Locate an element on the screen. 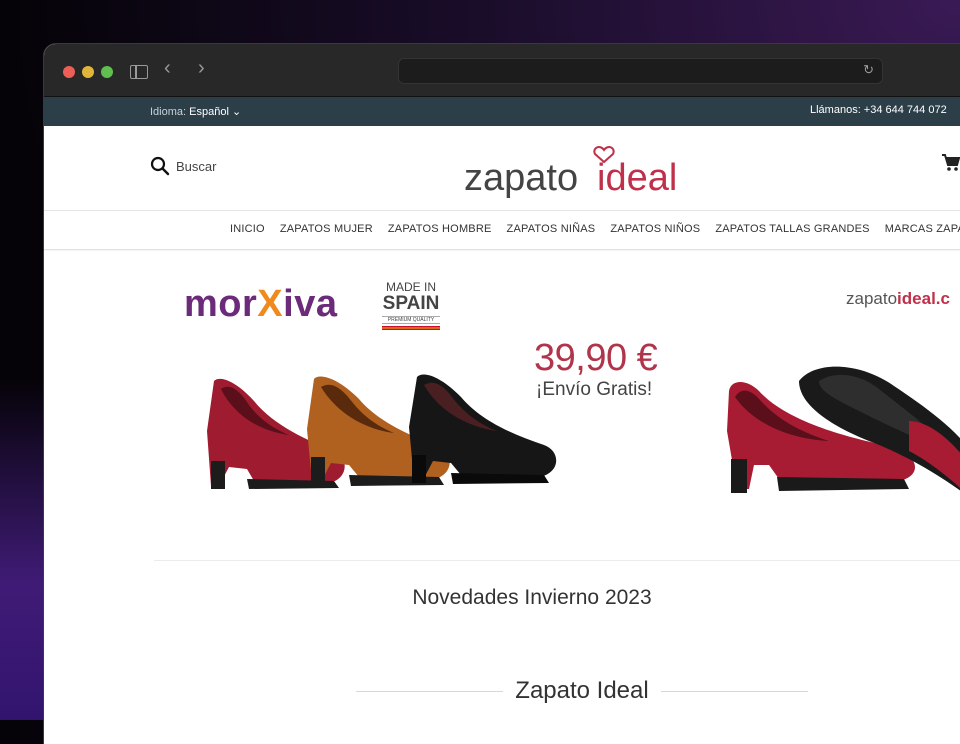  search-label: Buscar is located at coordinates (196, 166).